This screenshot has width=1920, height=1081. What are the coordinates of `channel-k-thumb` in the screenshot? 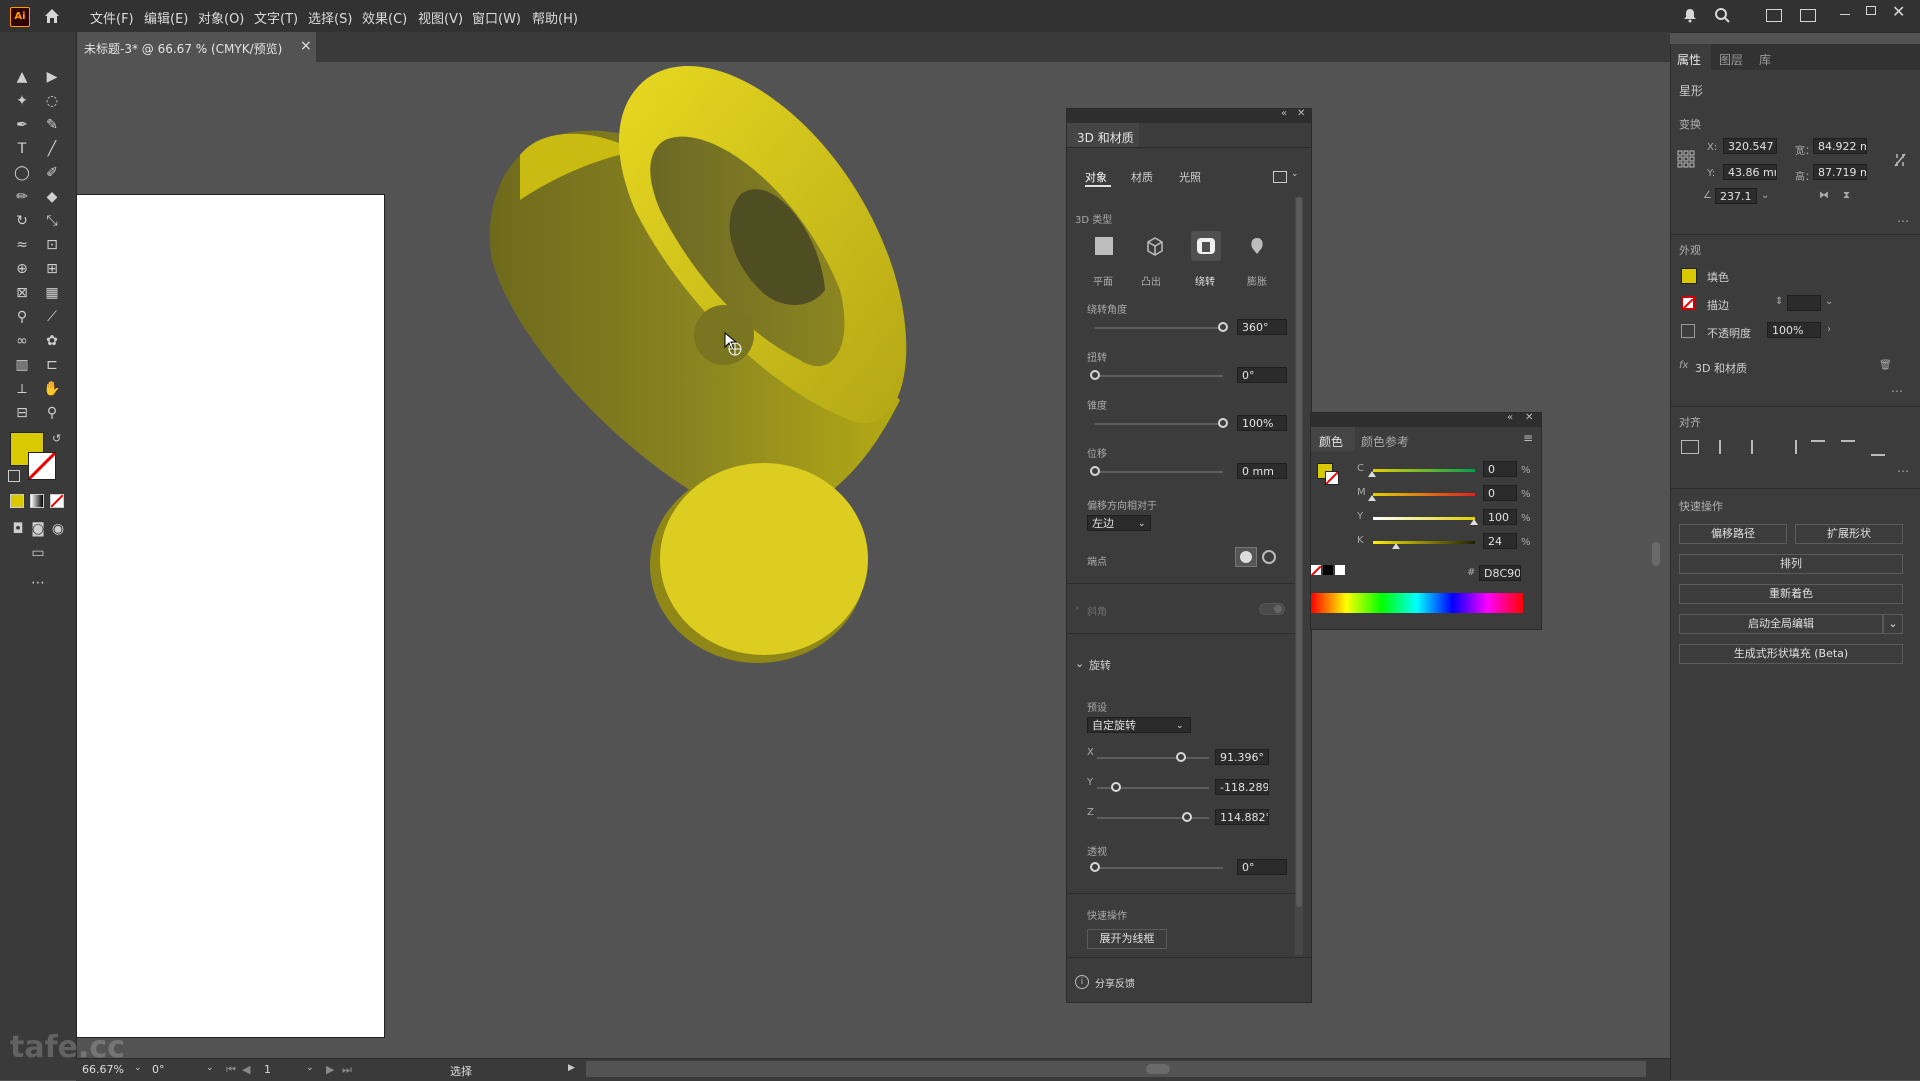 It's located at (1396, 546).